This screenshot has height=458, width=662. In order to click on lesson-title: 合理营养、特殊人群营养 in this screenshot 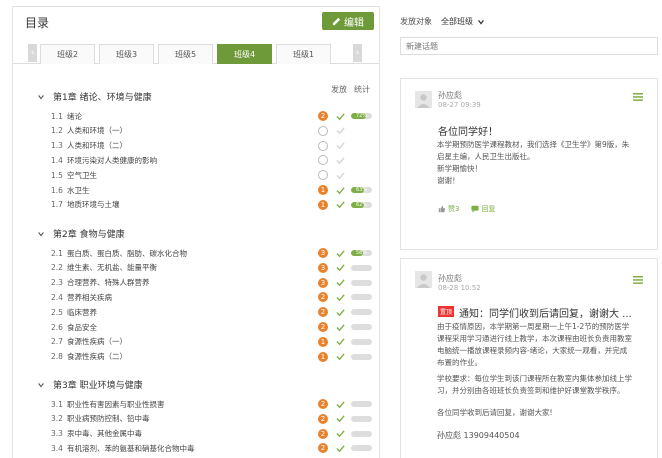, I will do `click(108, 283)`.